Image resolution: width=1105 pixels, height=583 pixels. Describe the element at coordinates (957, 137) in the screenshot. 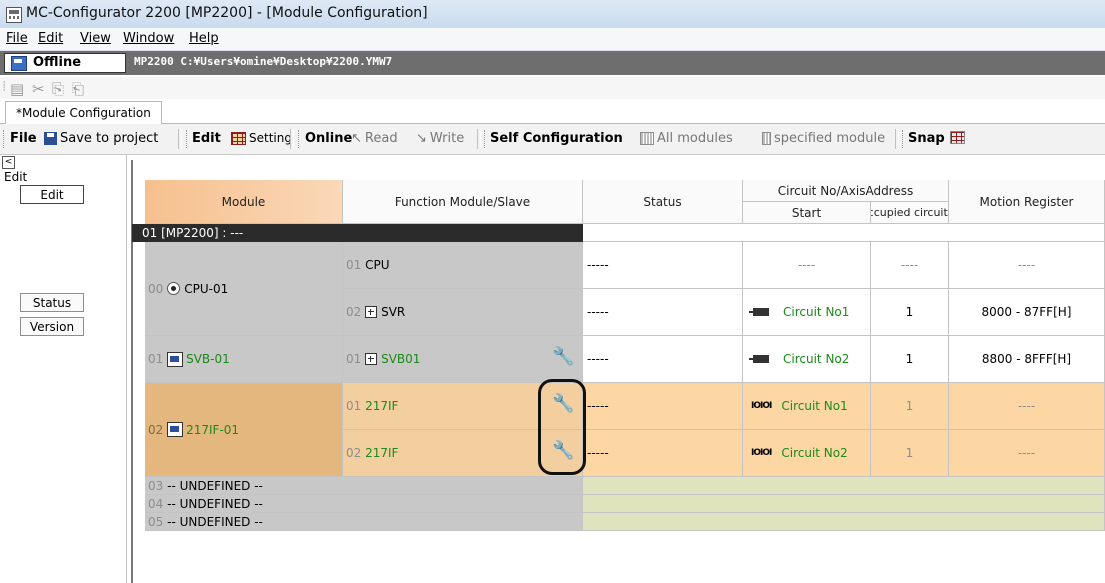

I see `snap-grid-icon` at that location.